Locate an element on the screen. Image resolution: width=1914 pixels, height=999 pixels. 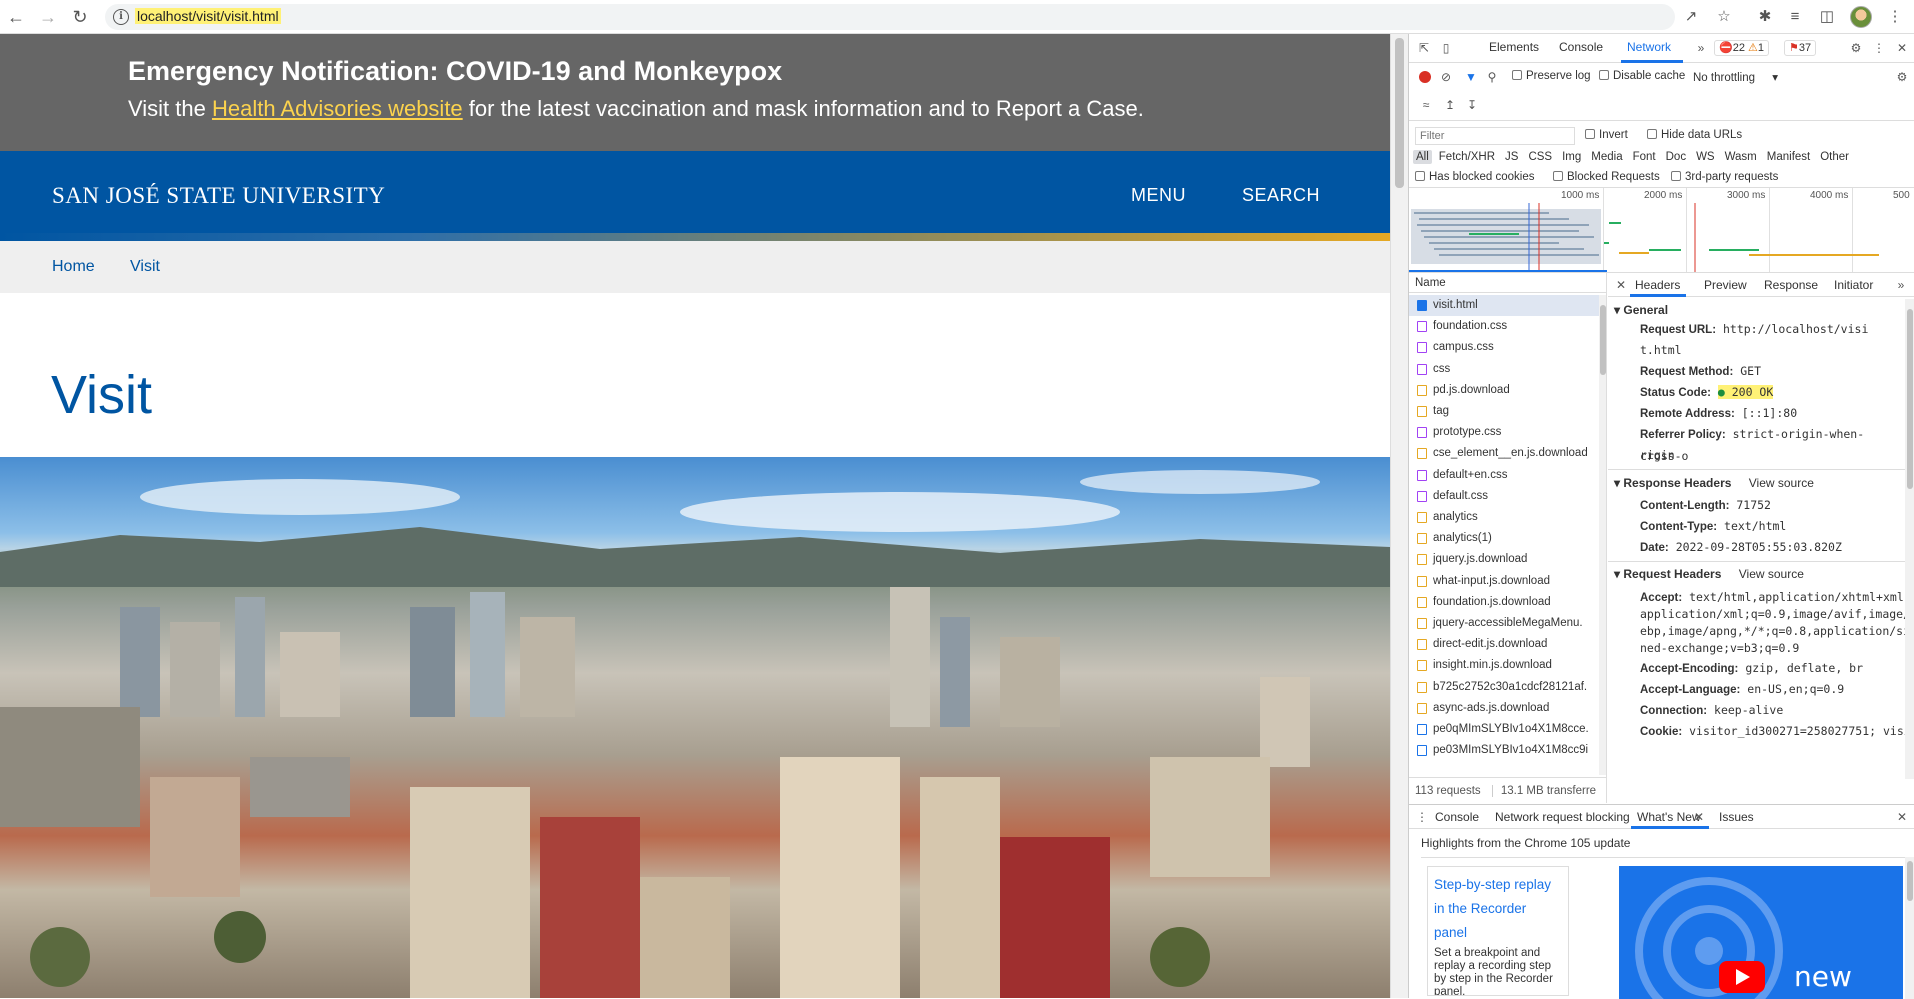
forward-icon: → is located at coordinates (48, 17).